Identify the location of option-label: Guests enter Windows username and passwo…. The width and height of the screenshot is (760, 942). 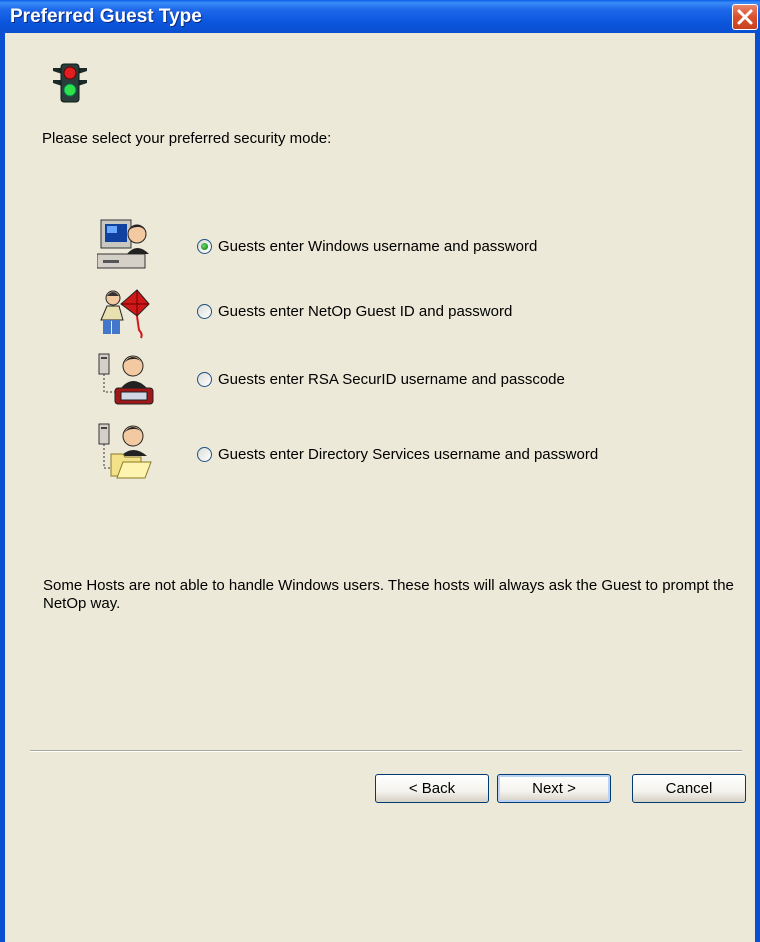
(378, 246).